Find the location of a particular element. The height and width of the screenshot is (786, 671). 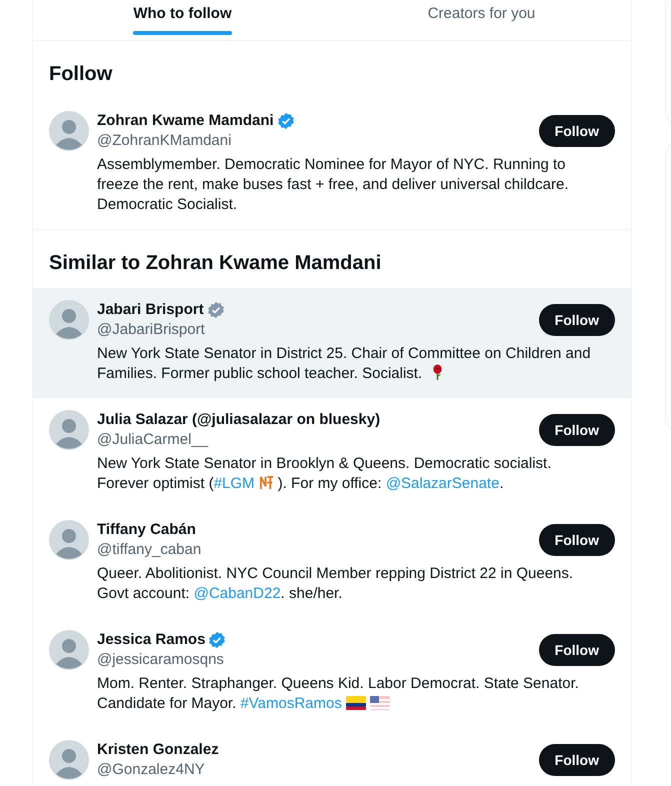

tab: Creators for you is located at coordinates (481, 20).